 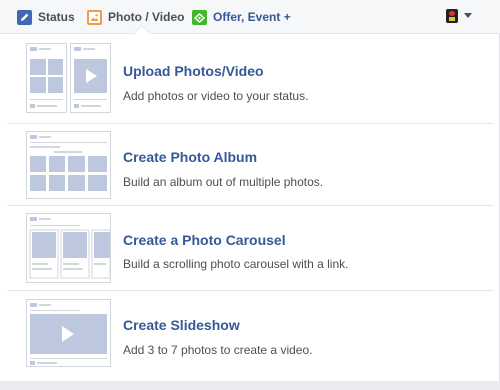 What do you see at coordinates (452, 16) in the screenshot?
I see `page-avatar` at bounding box center [452, 16].